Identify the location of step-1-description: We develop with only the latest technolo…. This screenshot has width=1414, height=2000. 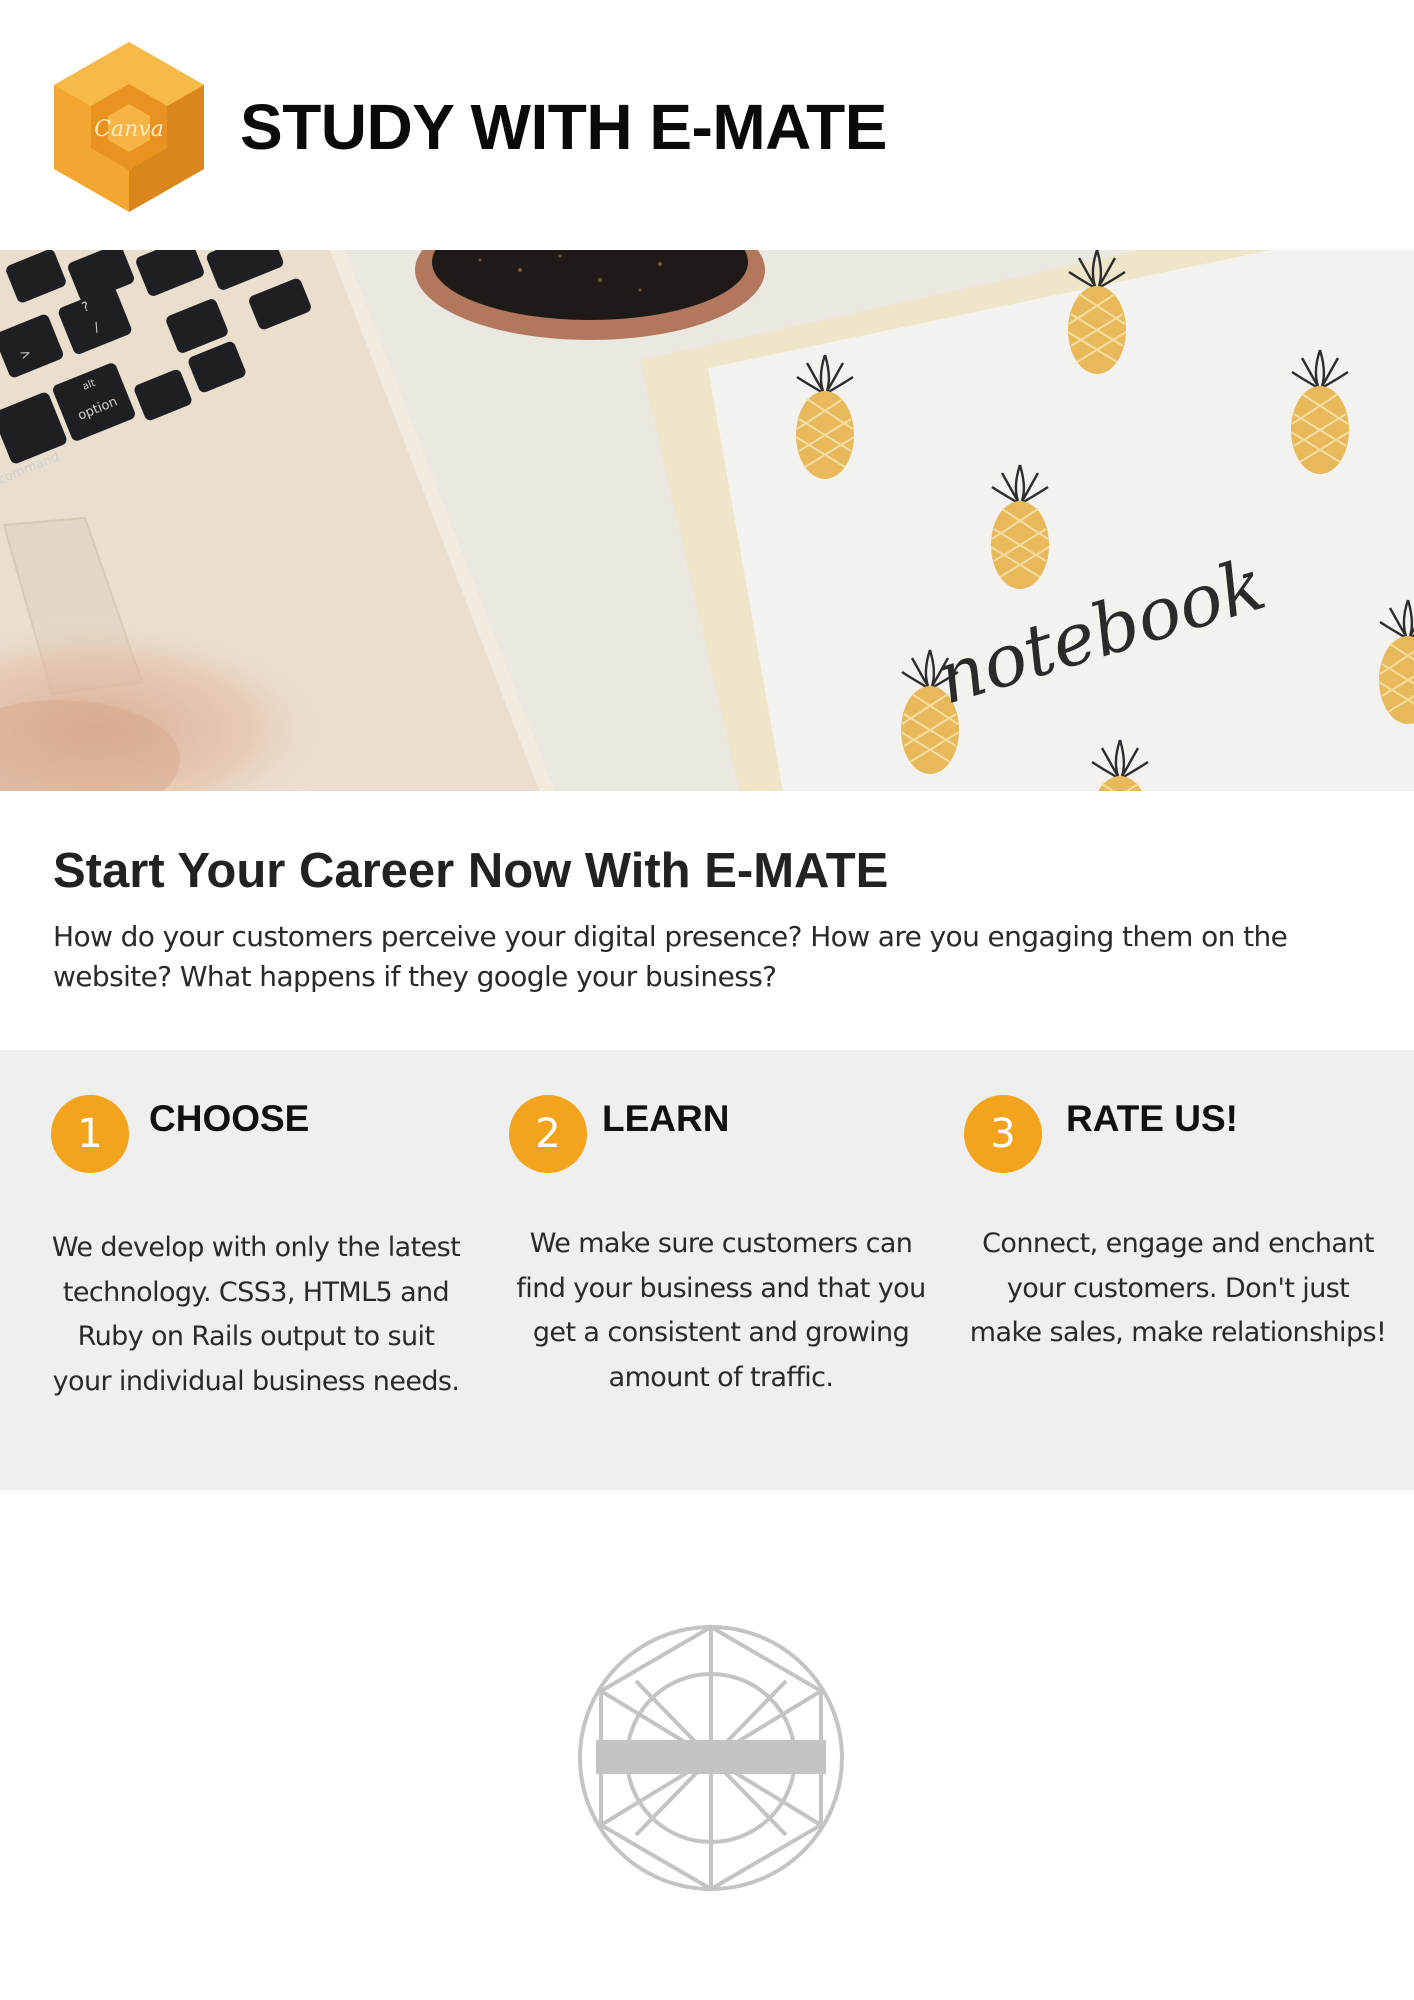
(256, 1314).